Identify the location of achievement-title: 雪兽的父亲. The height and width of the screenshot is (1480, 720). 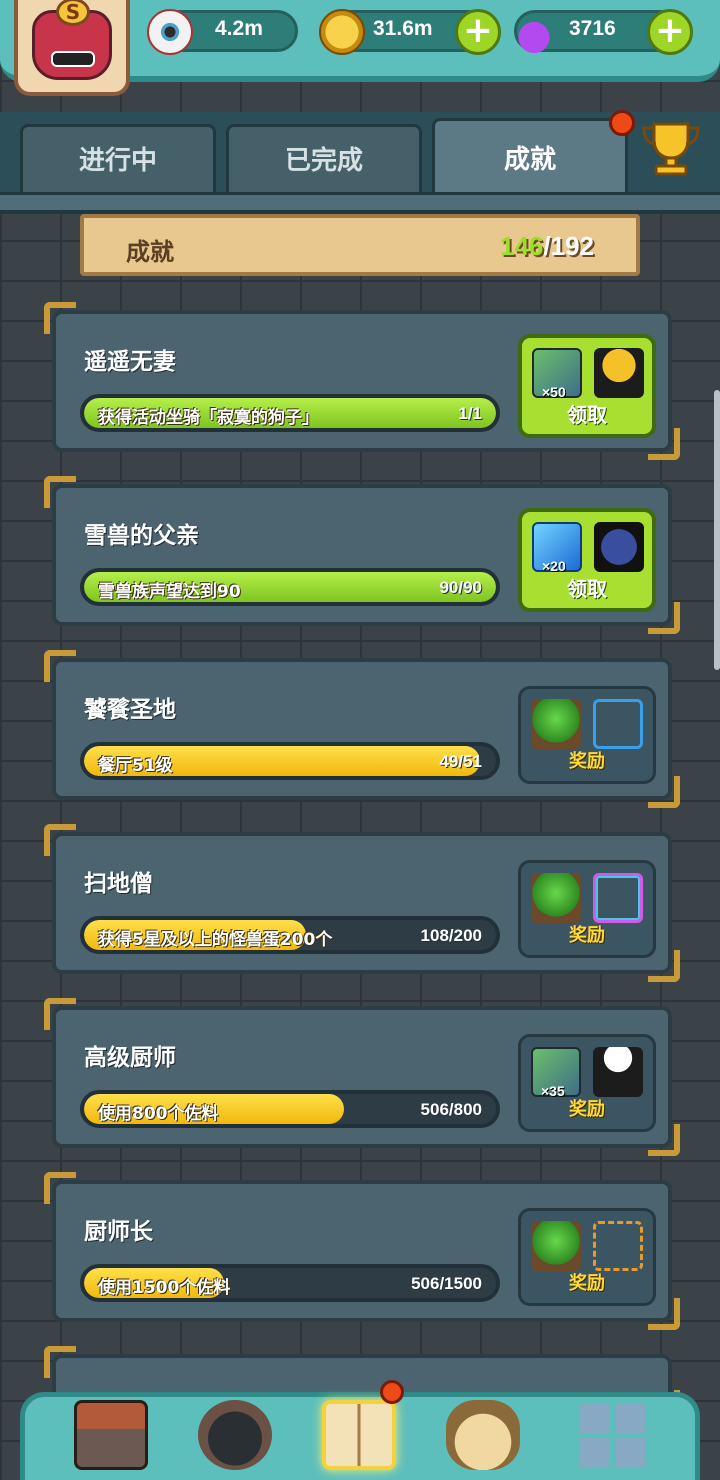
(141, 536).